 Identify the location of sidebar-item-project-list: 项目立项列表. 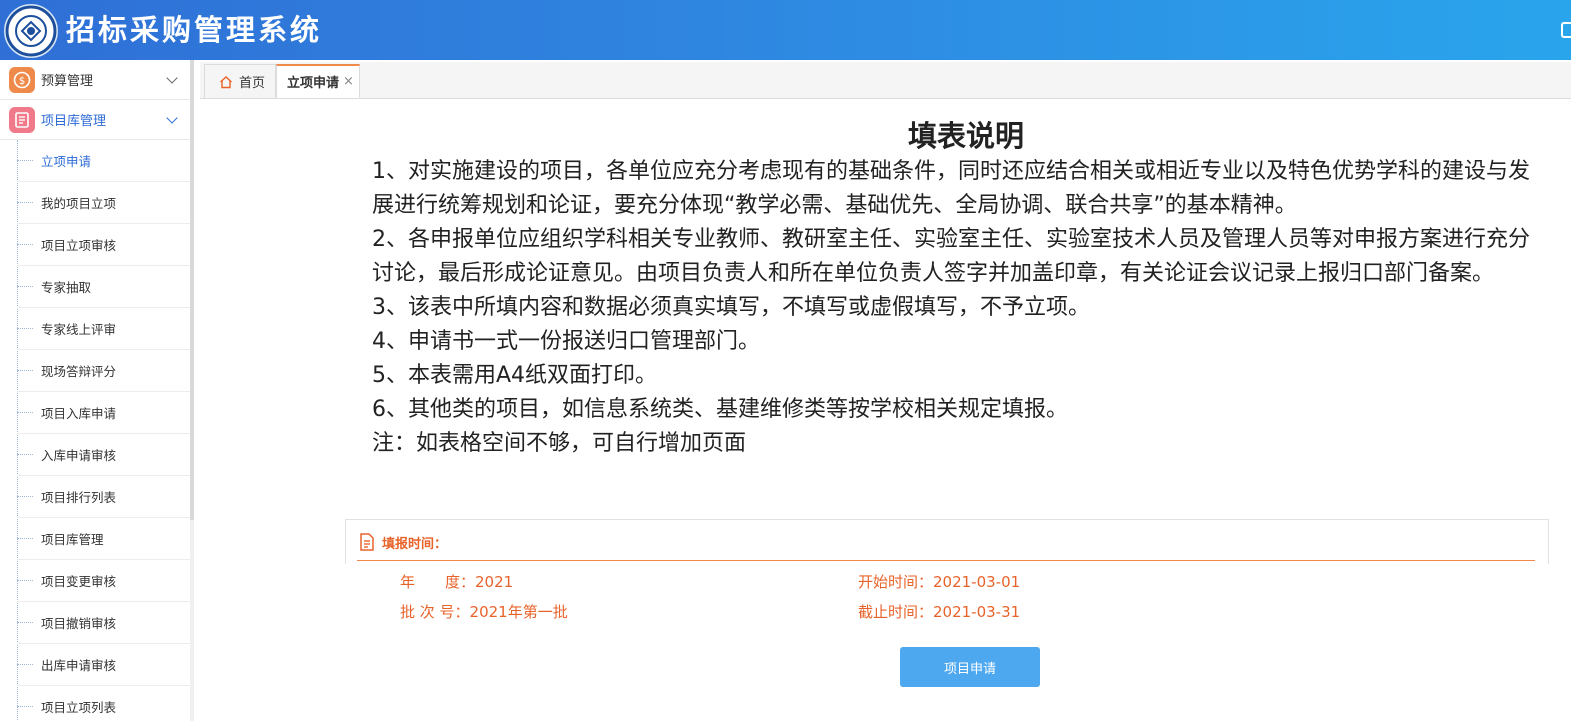
(103, 703).